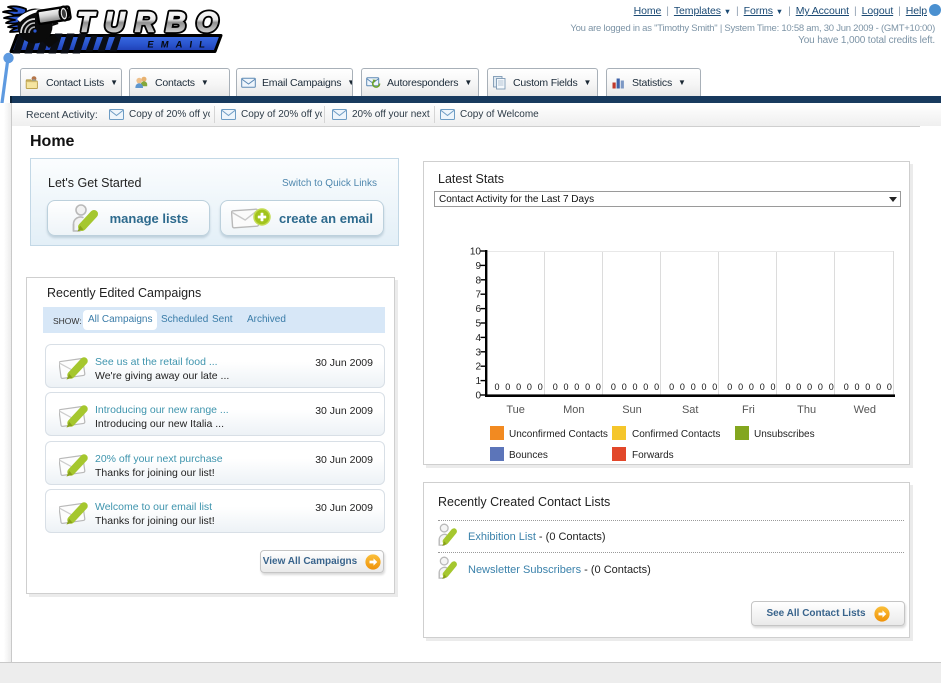 Image resolution: width=941 pixels, height=683 pixels. Describe the element at coordinates (690, 410) in the screenshot. I see `svg-text: Sat` at that location.